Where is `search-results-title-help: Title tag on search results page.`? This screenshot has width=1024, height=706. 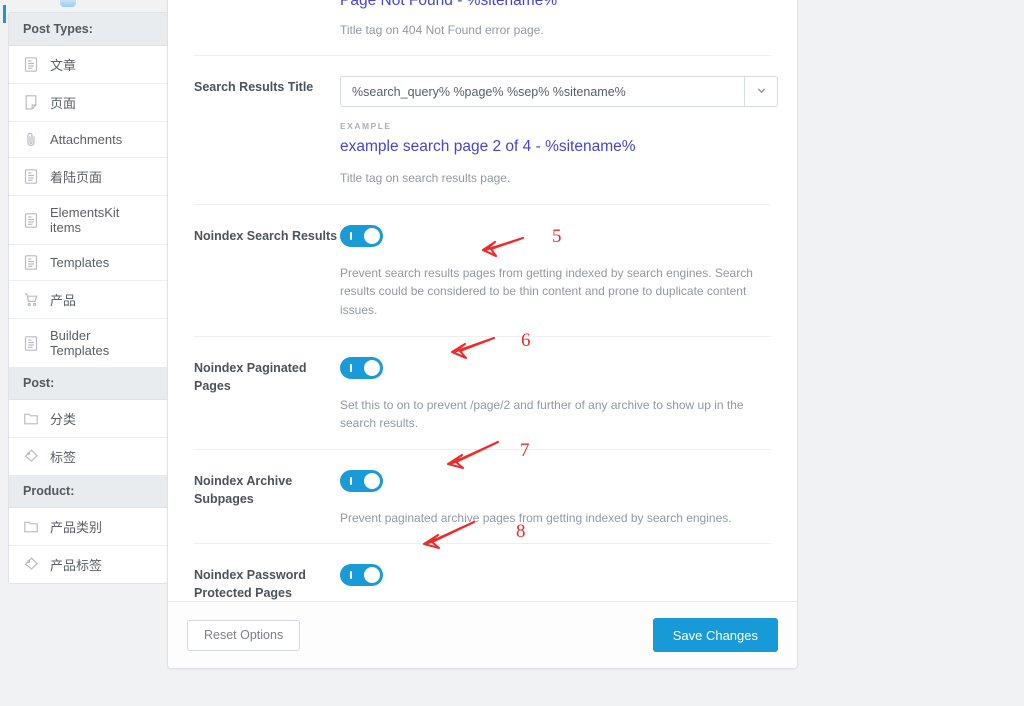
search-results-title-help: Title tag on search results page. is located at coordinates (425, 178).